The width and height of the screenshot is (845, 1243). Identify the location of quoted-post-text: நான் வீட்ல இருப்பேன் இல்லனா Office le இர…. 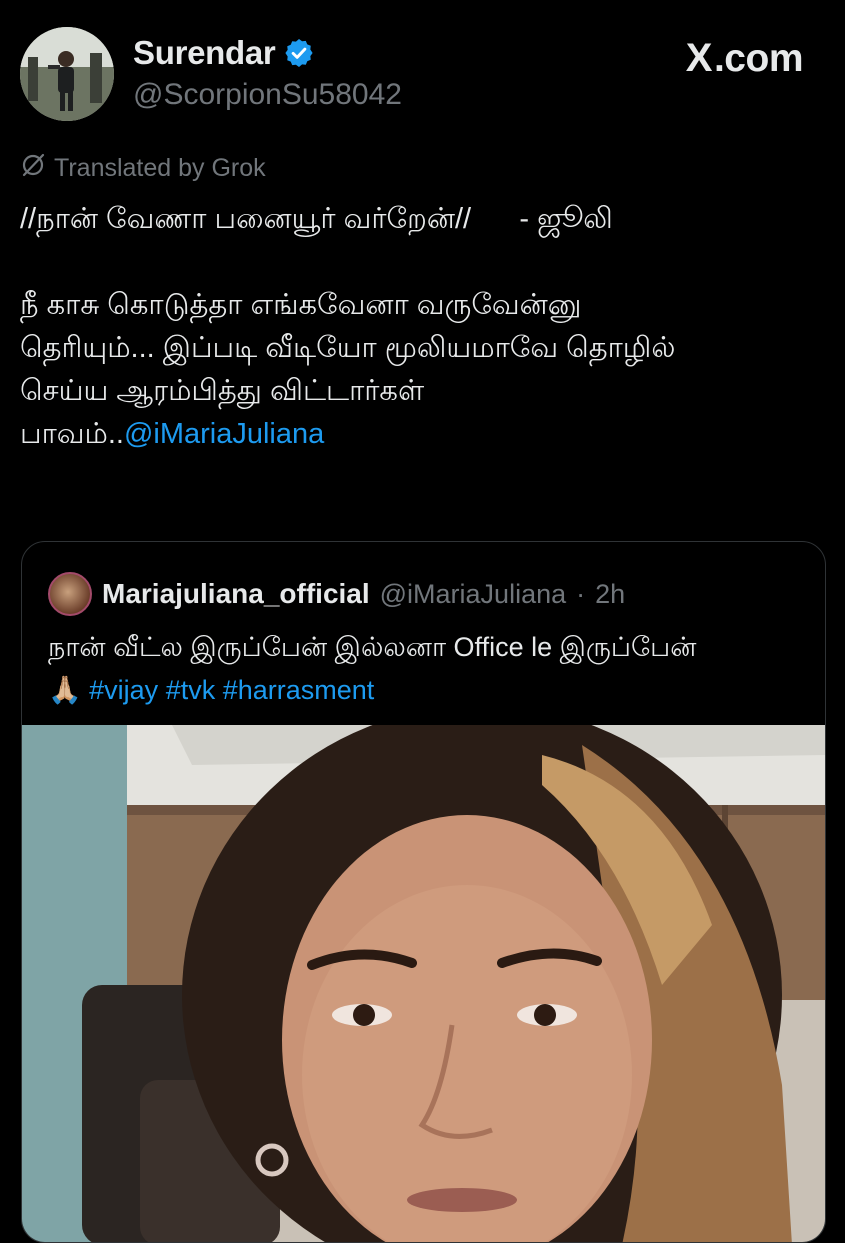
(428, 669).